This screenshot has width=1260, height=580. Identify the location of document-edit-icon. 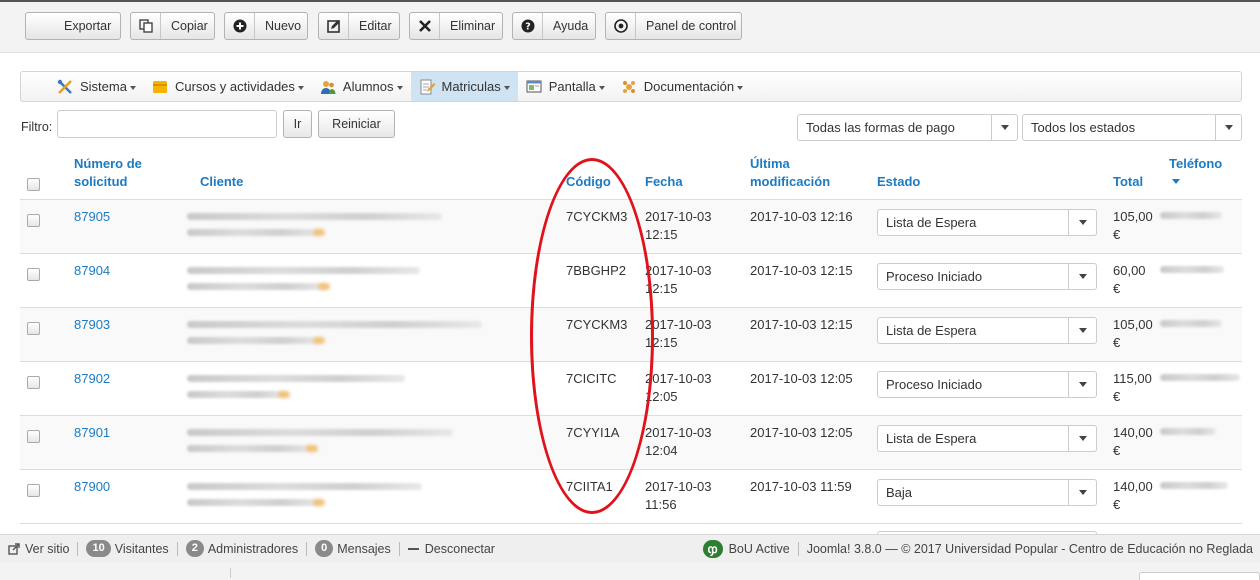
(427, 87).